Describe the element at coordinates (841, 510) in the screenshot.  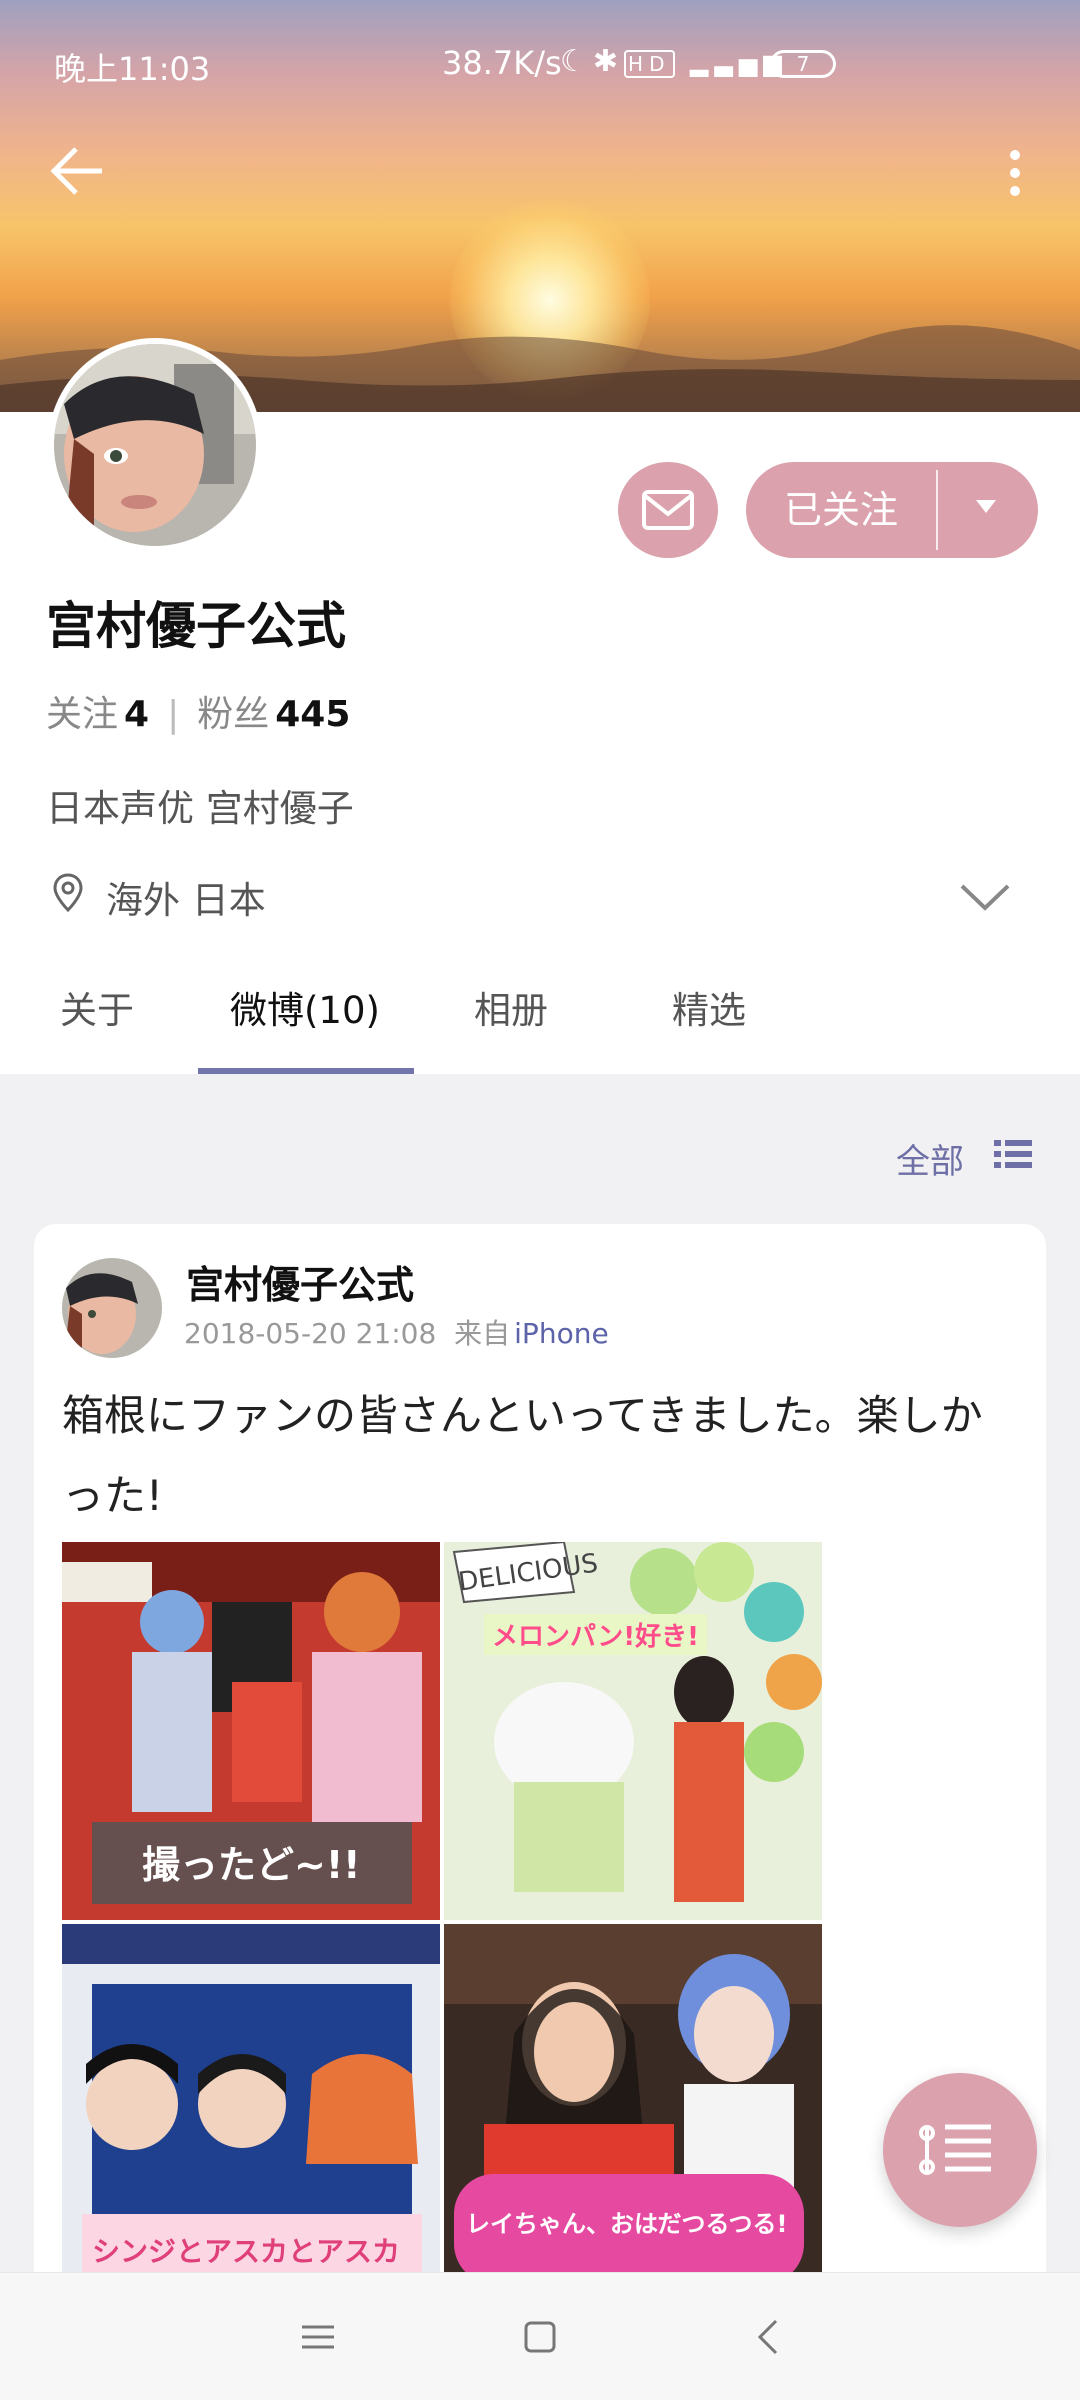
I see `follow-button-label: 已关注` at that location.